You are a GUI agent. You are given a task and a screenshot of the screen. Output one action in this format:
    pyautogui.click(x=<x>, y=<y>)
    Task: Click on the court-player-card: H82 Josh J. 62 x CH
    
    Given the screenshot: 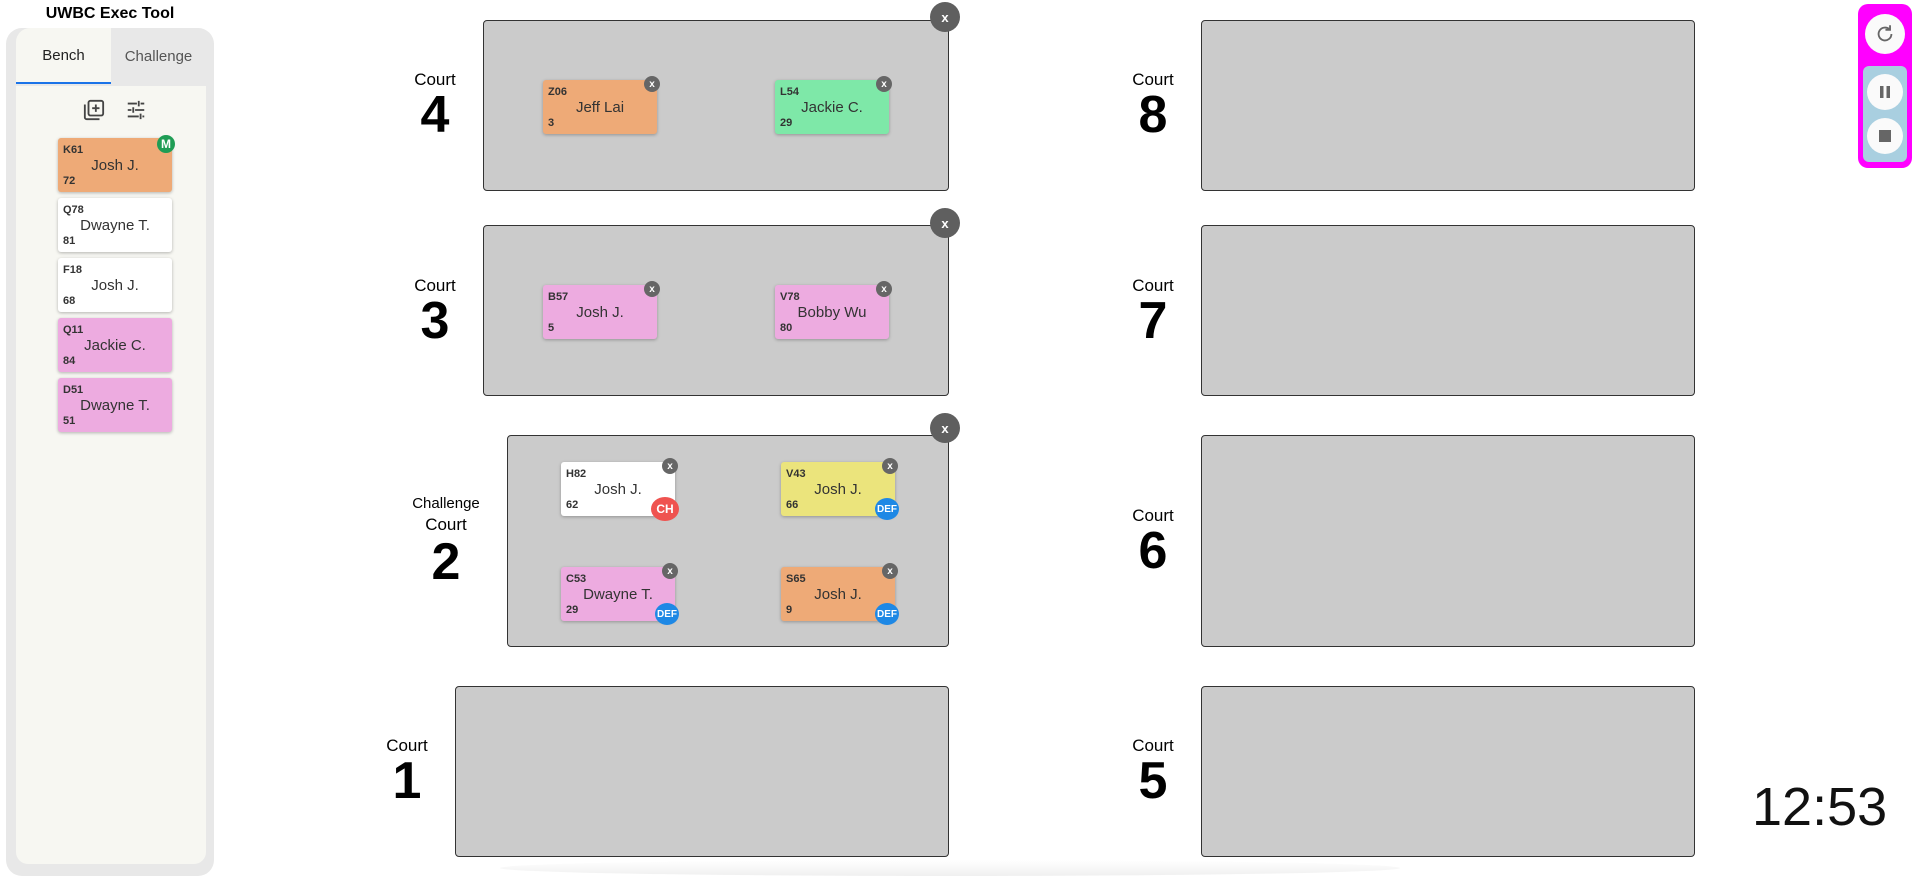 What is the action you would take?
    pyautogui.click(x=620, y=489)
    